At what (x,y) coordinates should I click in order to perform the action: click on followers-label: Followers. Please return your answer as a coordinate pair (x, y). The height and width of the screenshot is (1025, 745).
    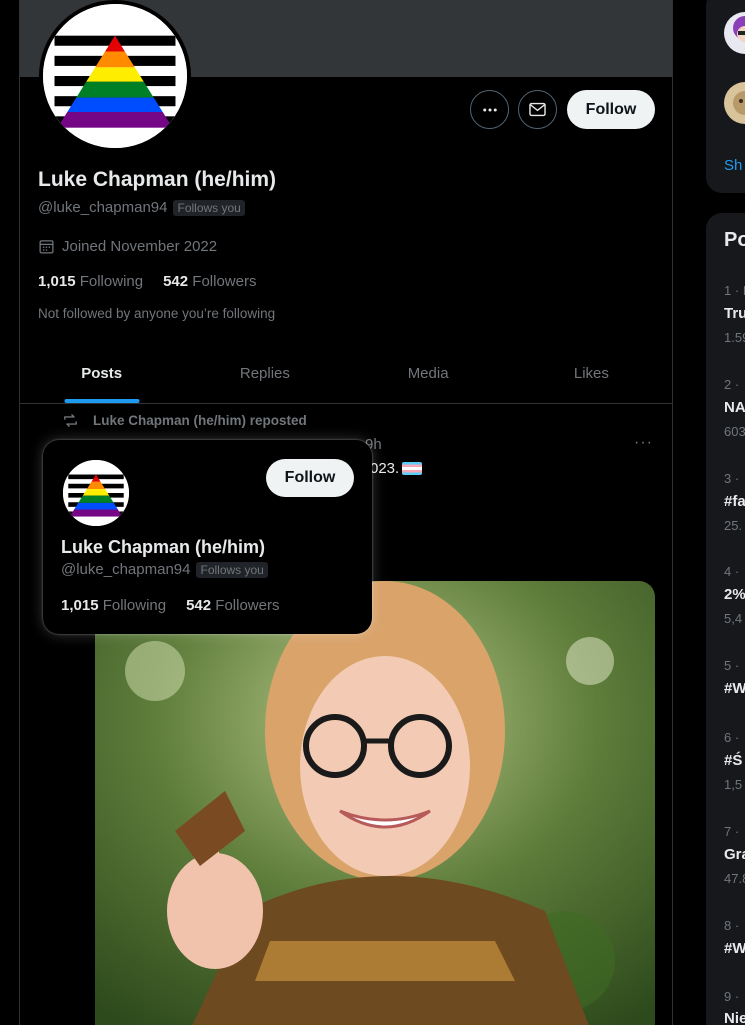
    Looking at the image, I should click on (224, 281).